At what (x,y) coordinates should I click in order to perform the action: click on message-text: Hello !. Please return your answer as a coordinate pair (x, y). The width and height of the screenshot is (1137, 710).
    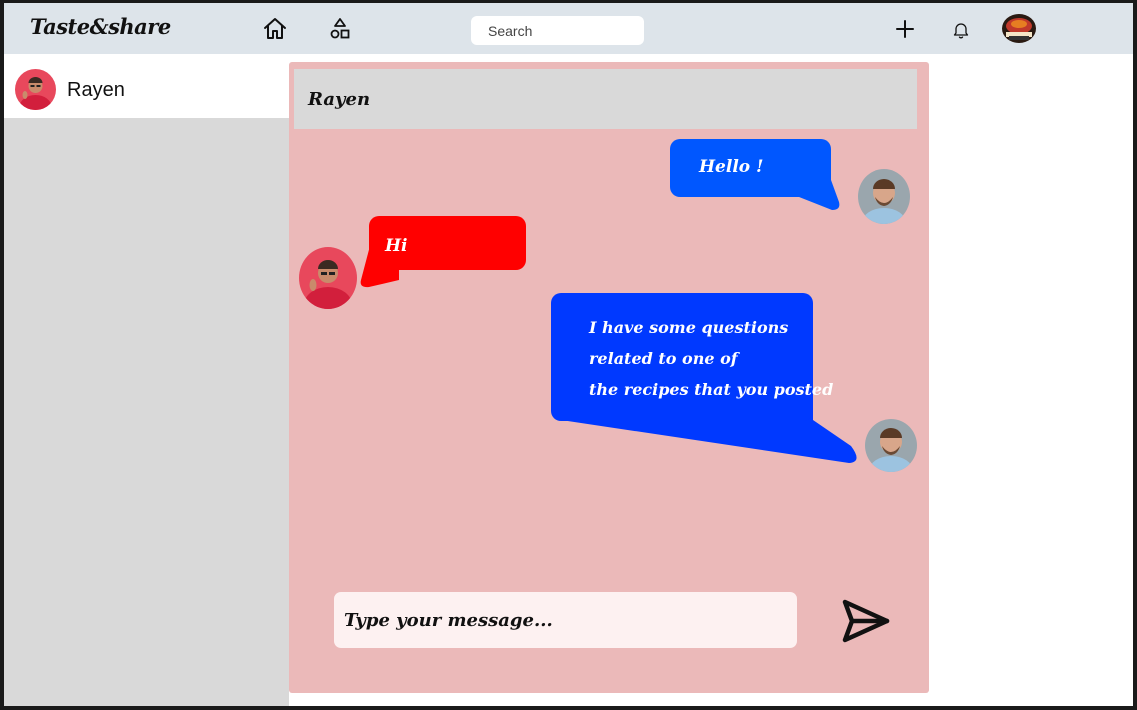
    Looking at the image, I should click on (731, 167).